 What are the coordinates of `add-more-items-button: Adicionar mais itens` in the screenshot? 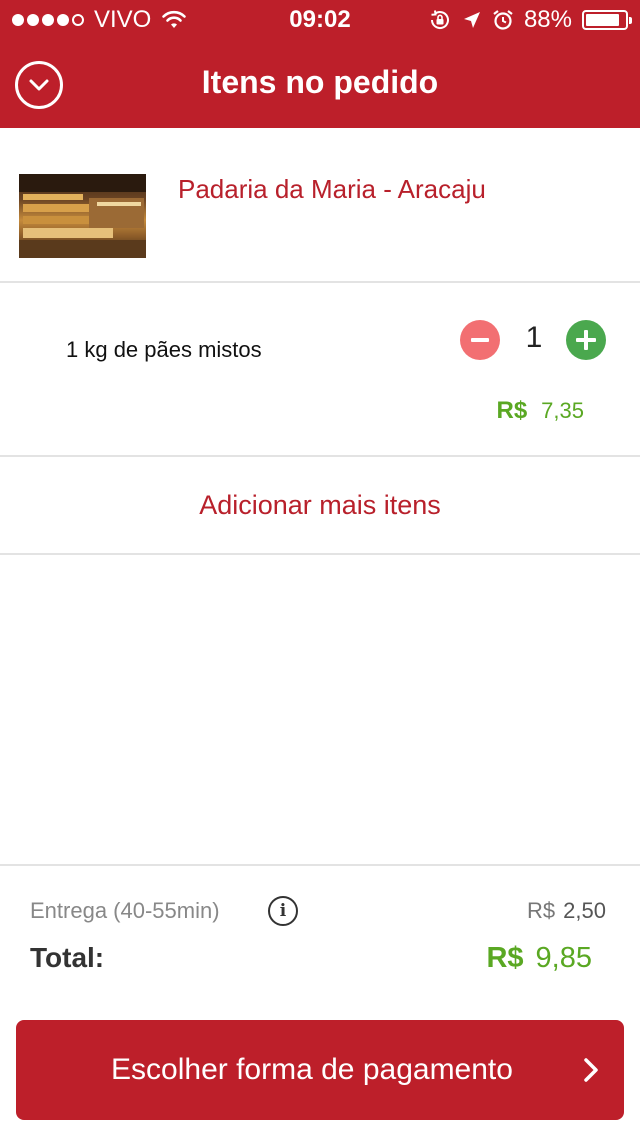 It's located at (320, 506).